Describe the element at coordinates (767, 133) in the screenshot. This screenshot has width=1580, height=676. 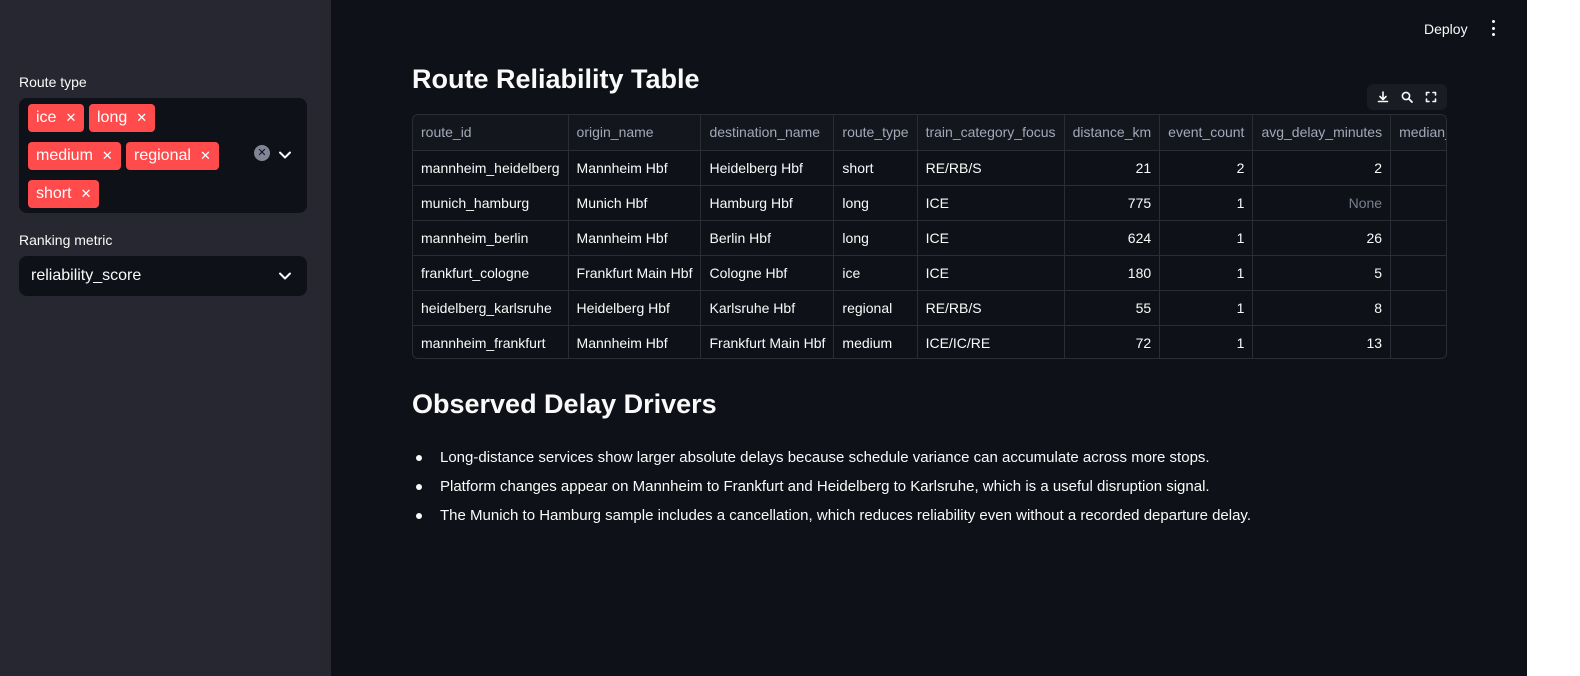
I see `column-header: destination_name` at that location.